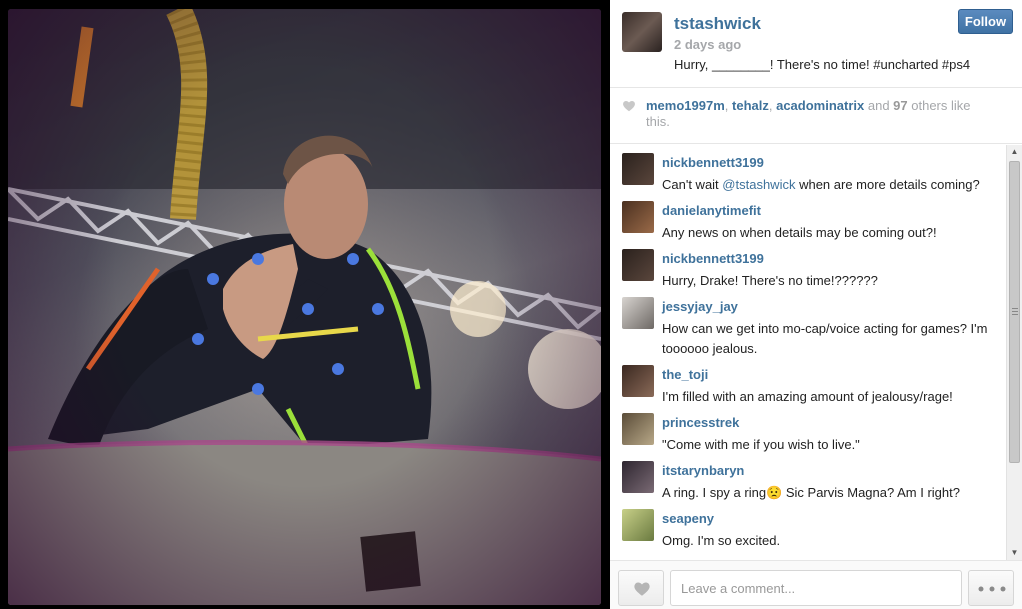  I want to click on likes-count: 97, so click(900, 105).